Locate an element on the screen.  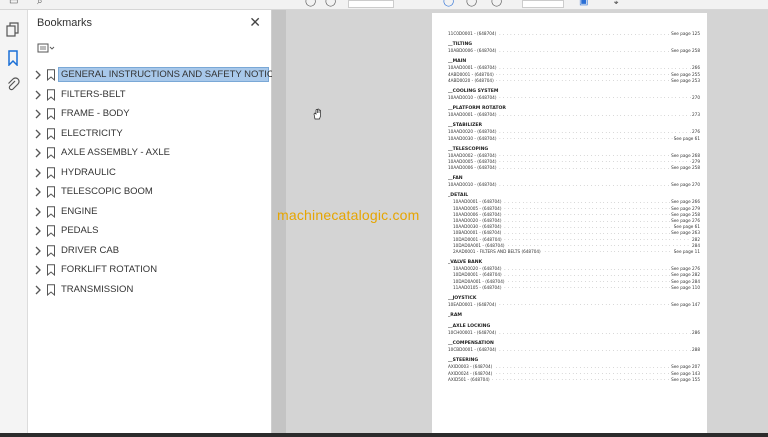
home-icon: ▭ is located at coordinates (14, 3).